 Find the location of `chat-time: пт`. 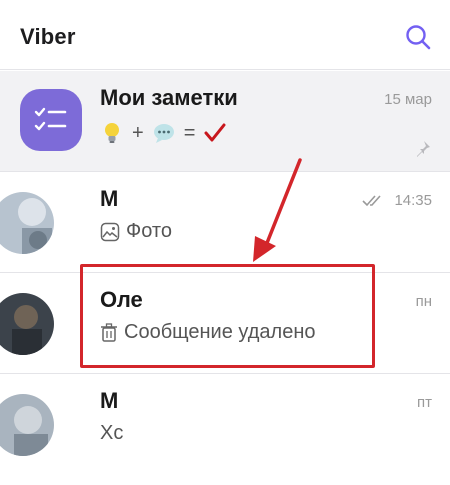

chat-time: пт is located at coordinates (424, 402).